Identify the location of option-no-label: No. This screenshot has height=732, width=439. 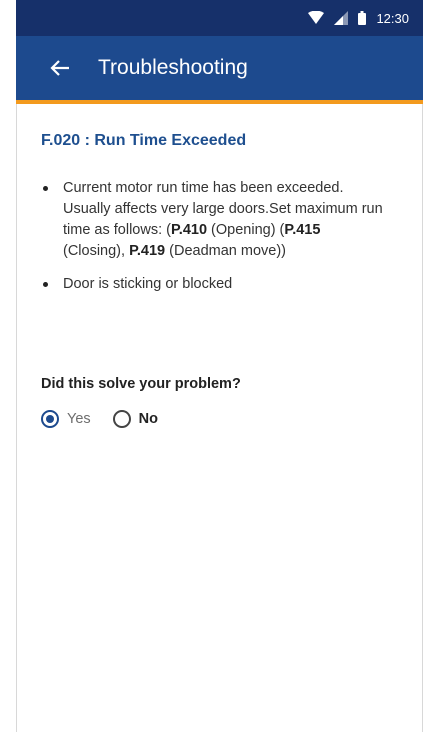
(148, 419).